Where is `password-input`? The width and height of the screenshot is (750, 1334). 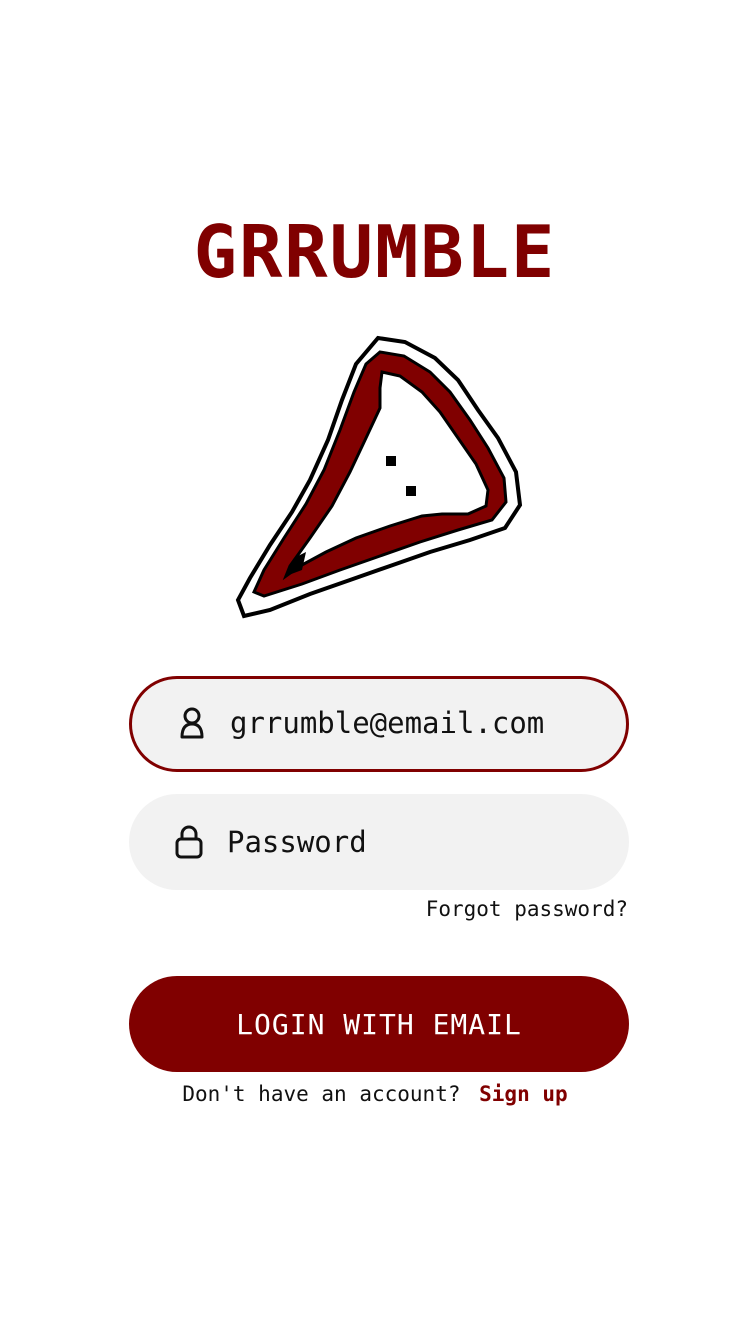 password-input is located at coordinates (413, 842).